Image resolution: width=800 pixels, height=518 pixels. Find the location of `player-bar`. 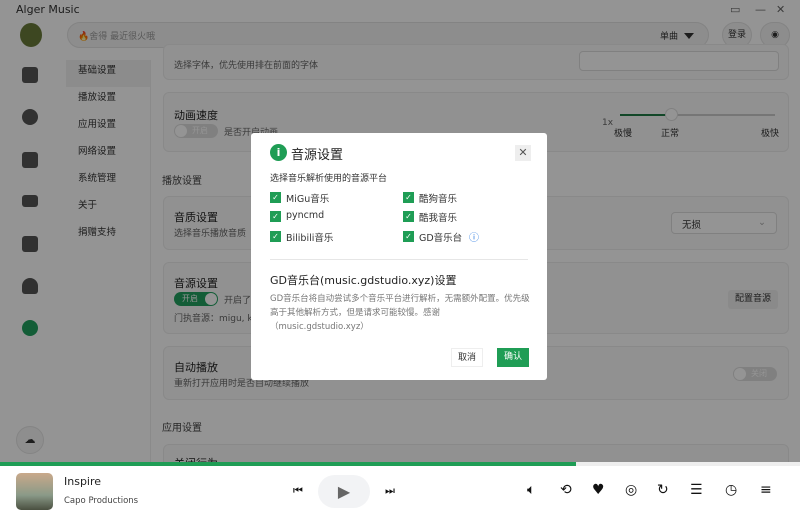

player-bar is located at coordinates (400, 490).